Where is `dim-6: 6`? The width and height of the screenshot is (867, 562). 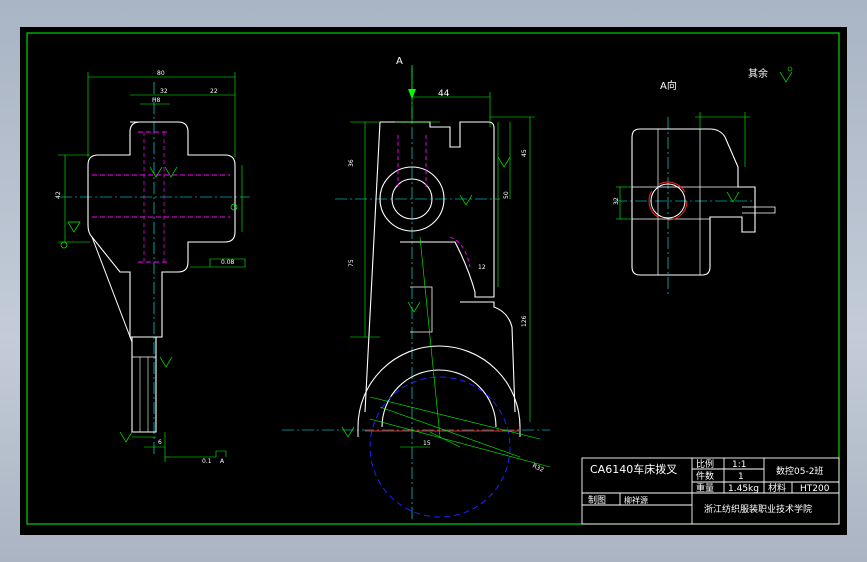
dim-6: 6 is located at coordinates (160, 442).